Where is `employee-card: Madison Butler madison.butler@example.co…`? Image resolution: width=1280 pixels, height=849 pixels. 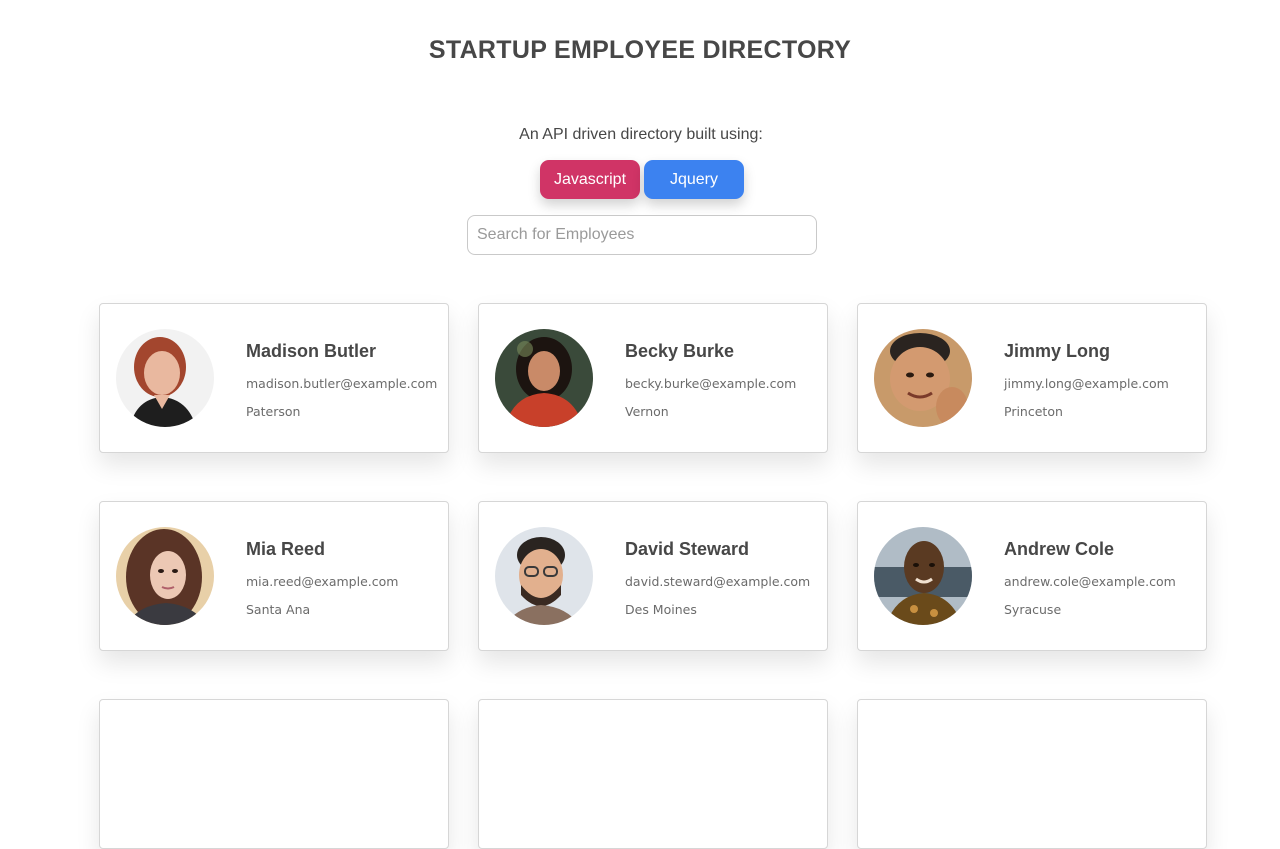
employee-card: Madison Butler madison.butler@example.co… is located at coordinates (274, 378).